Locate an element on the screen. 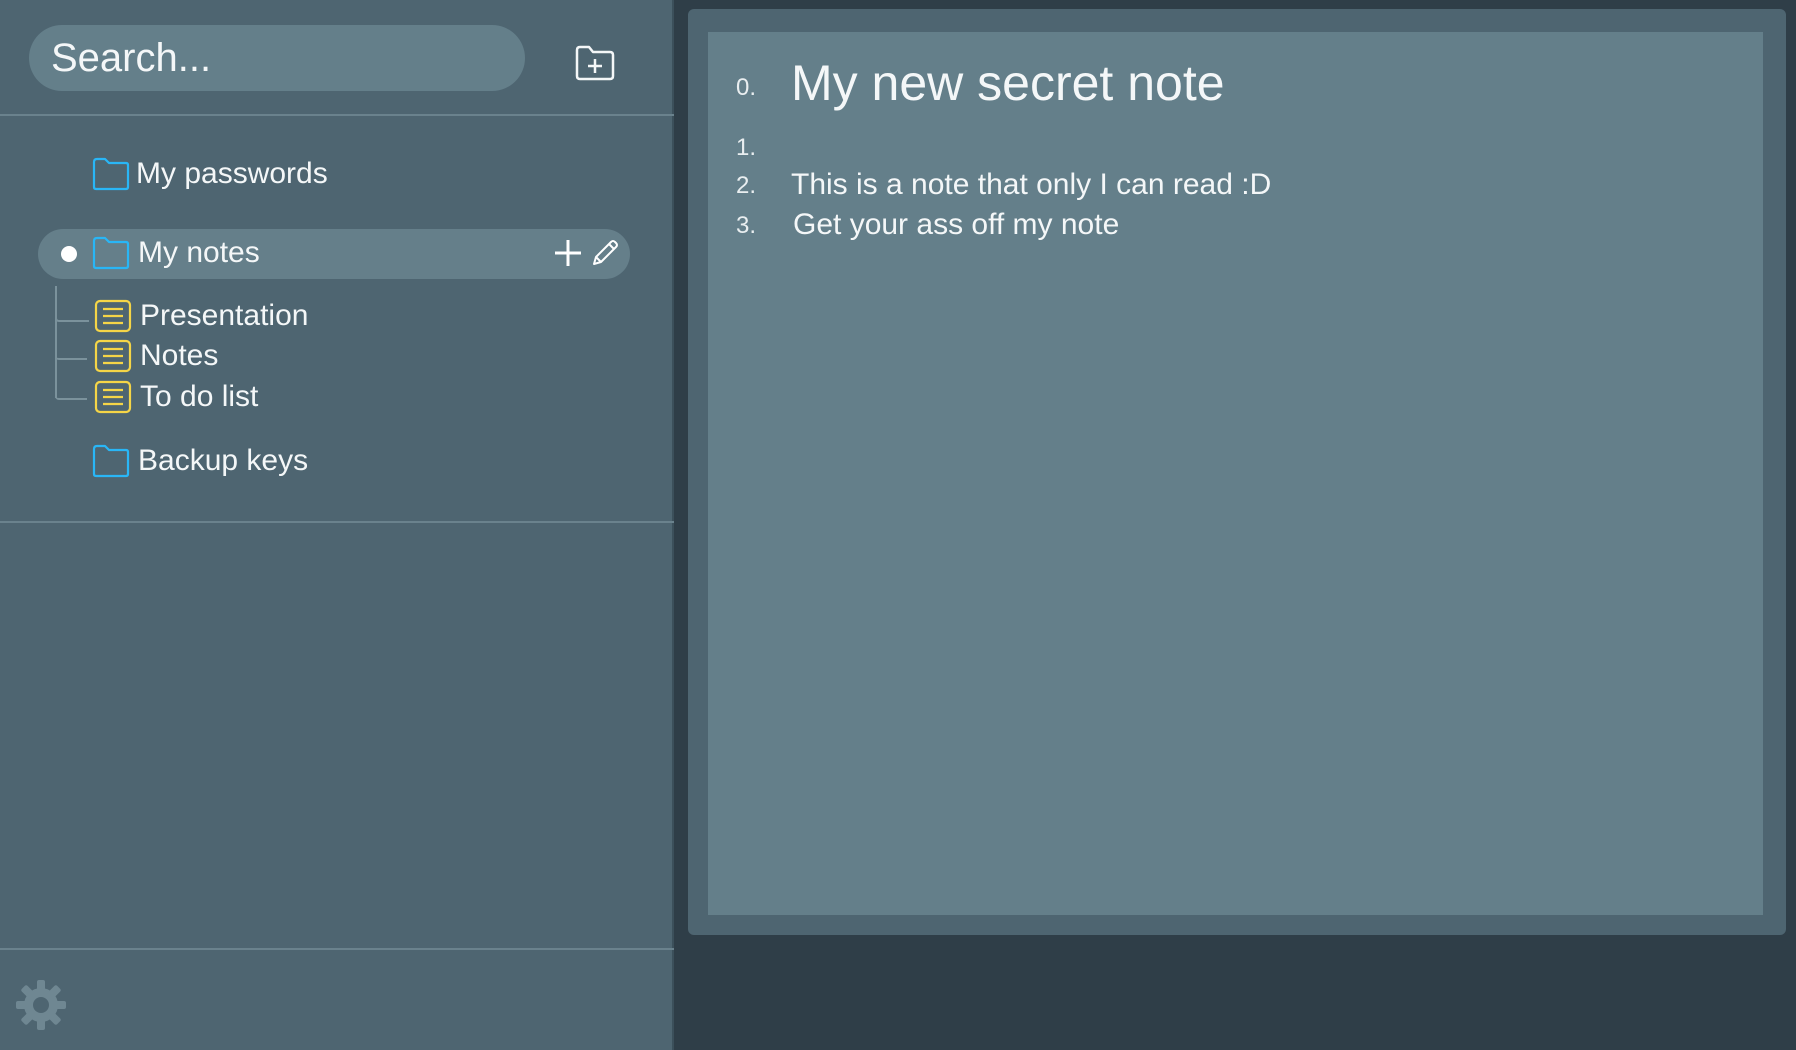  note-label: Presentation is located at coordinates (224, 315).